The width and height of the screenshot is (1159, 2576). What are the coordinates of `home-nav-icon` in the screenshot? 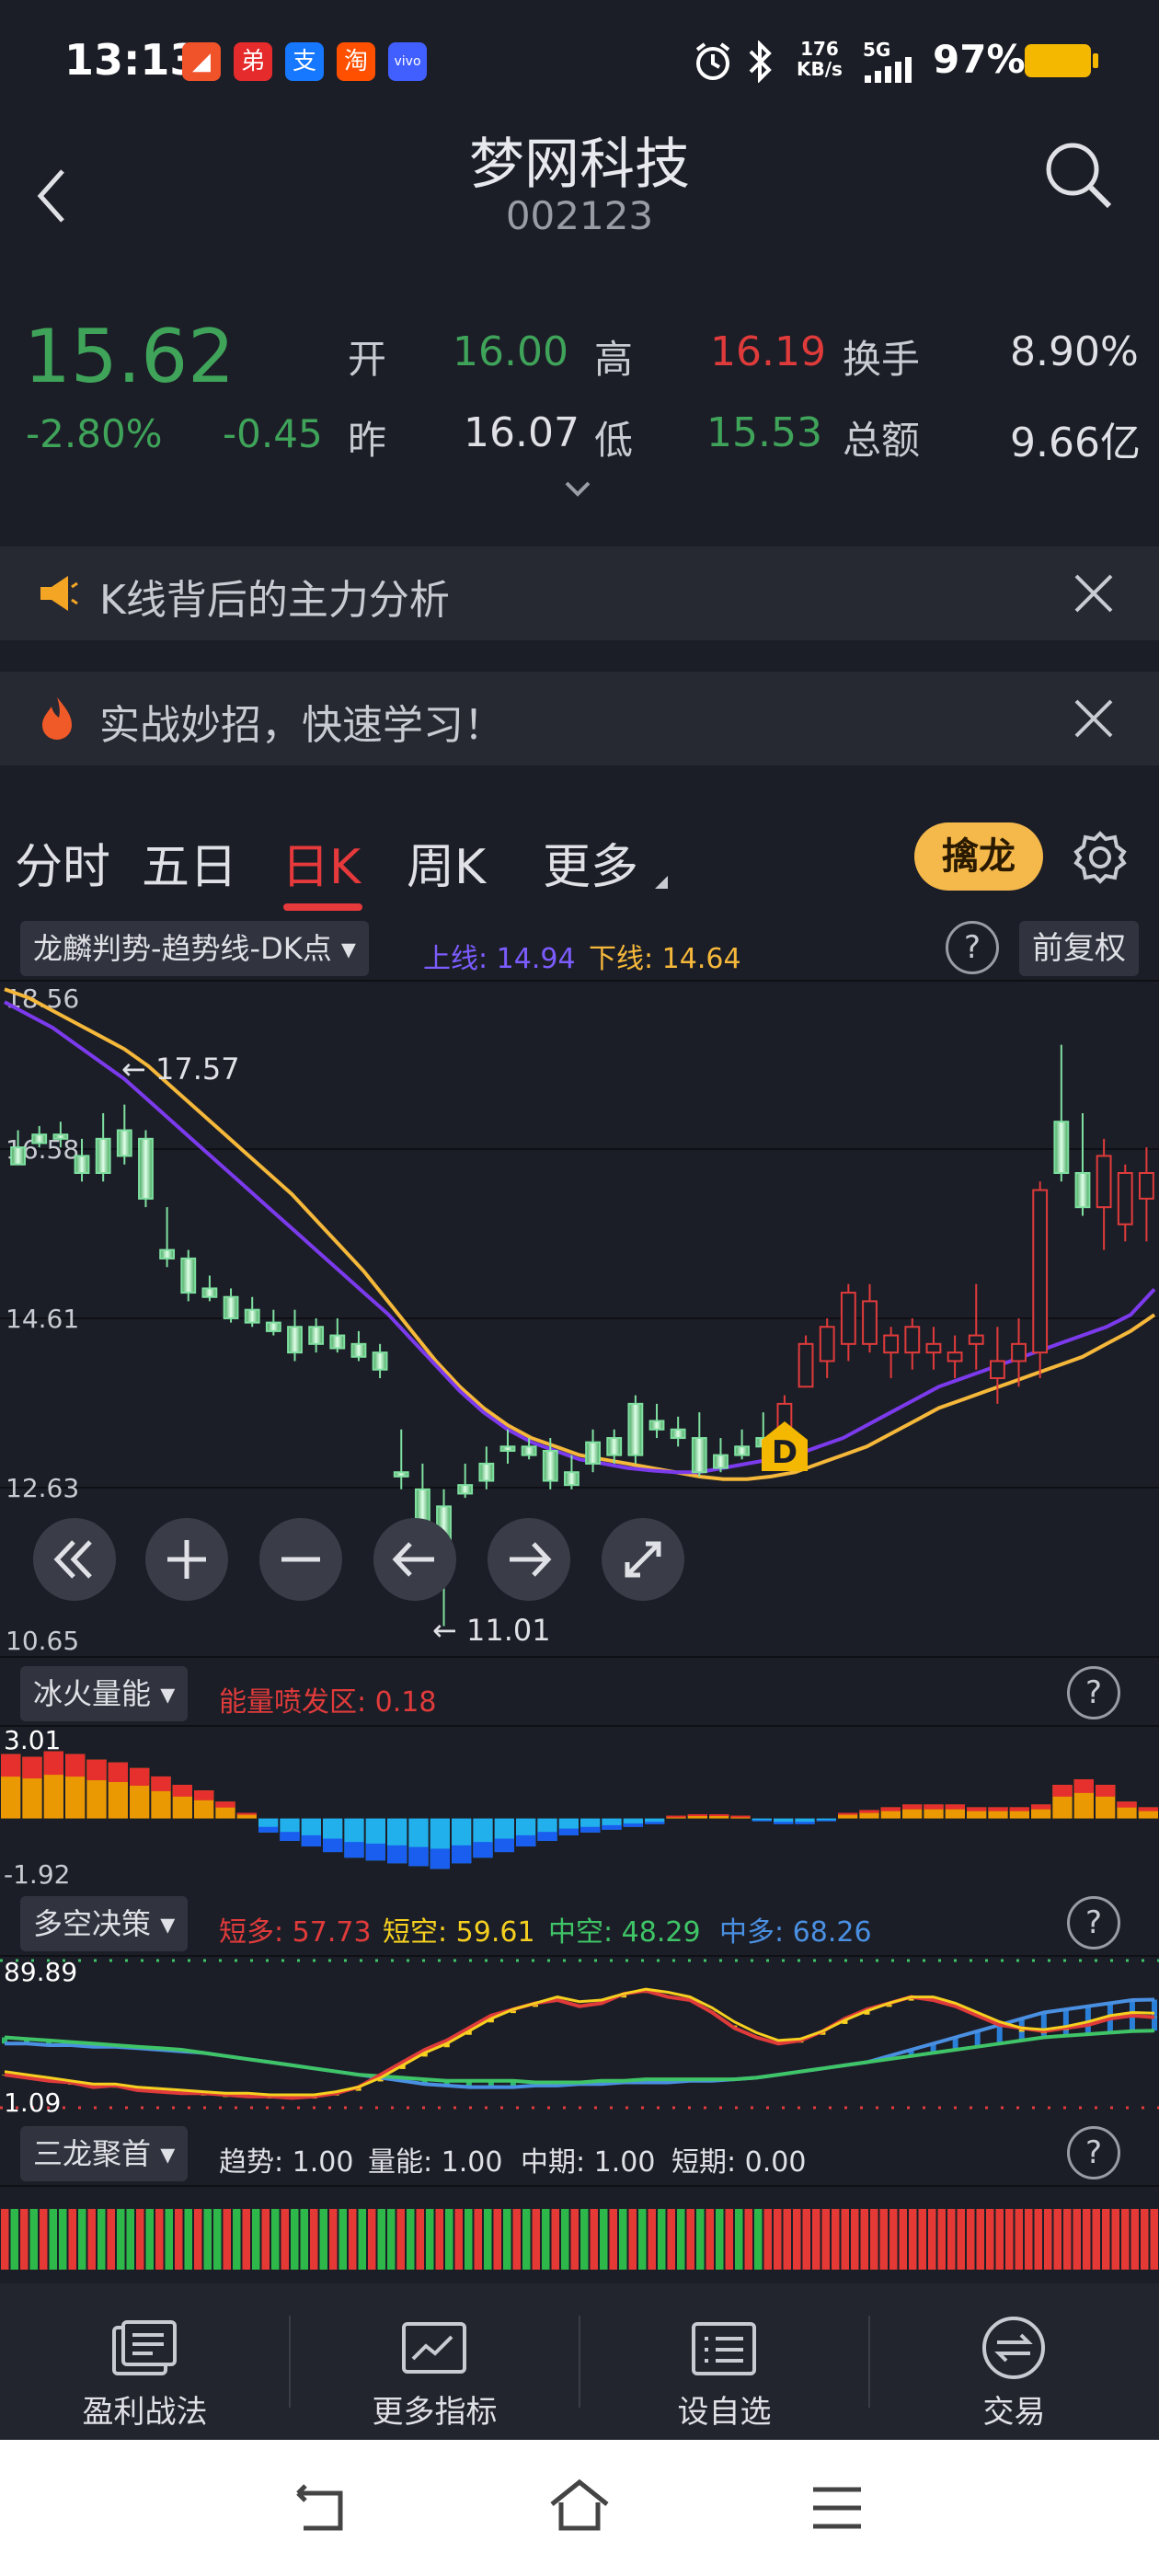 It's located at (579, 2506).